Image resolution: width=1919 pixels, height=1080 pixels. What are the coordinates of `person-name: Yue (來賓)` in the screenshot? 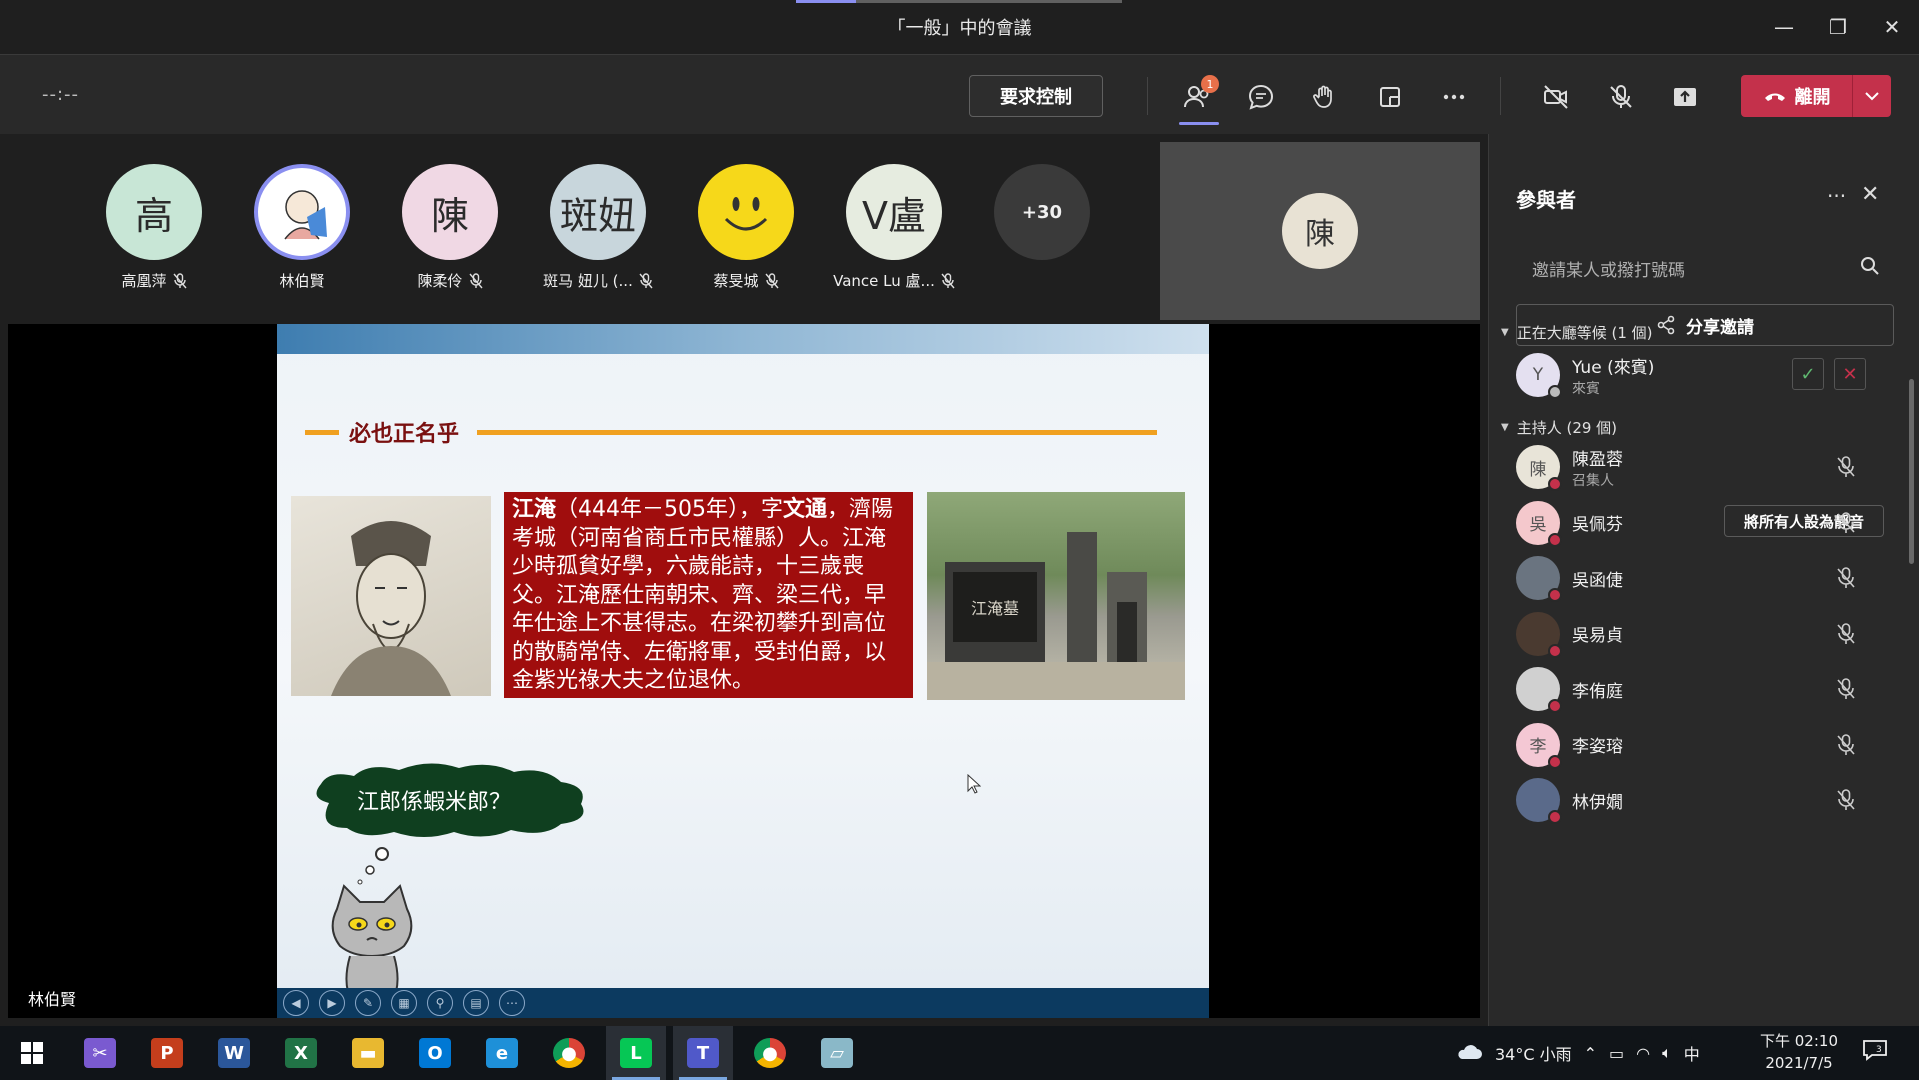 It's located at (1613, 367).